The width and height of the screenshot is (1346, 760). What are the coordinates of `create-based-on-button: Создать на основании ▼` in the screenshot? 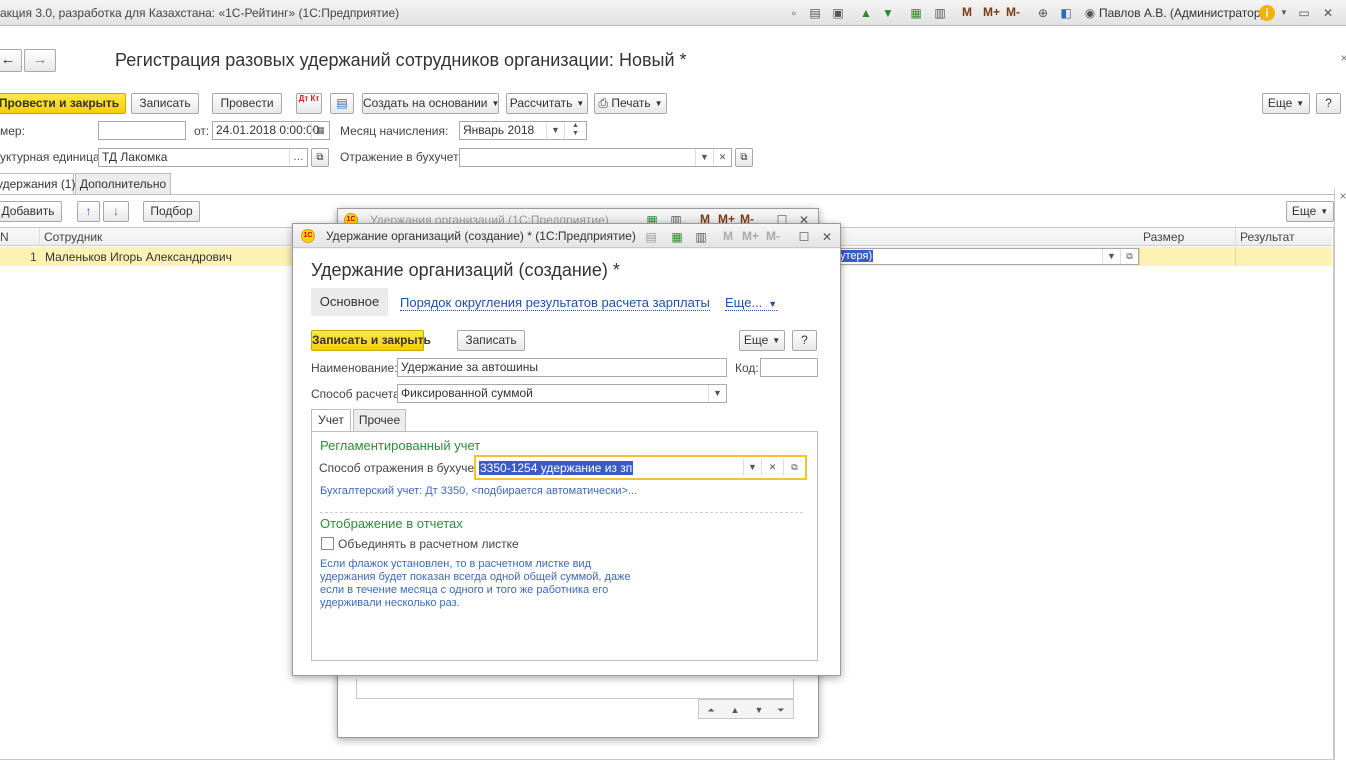 It's located at (430, 103).